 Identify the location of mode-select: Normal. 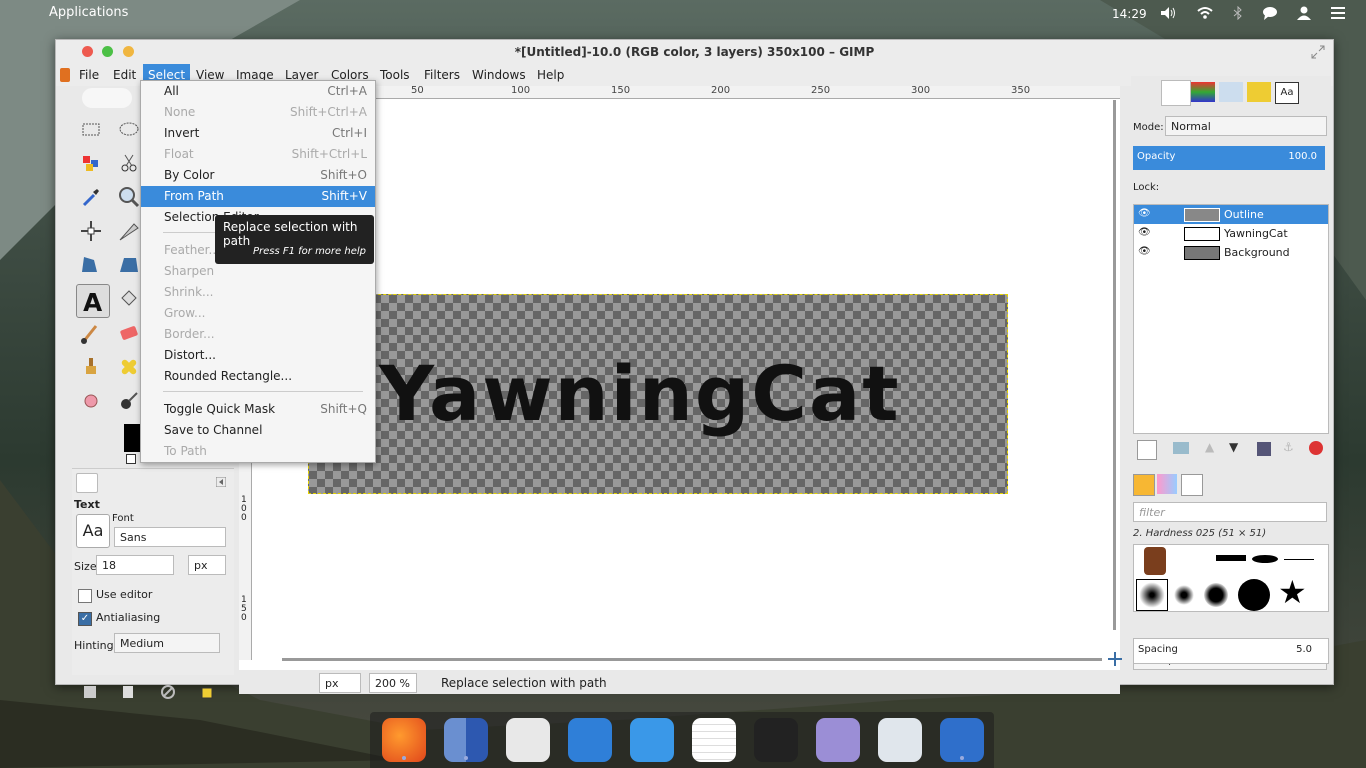
(1246, 126).